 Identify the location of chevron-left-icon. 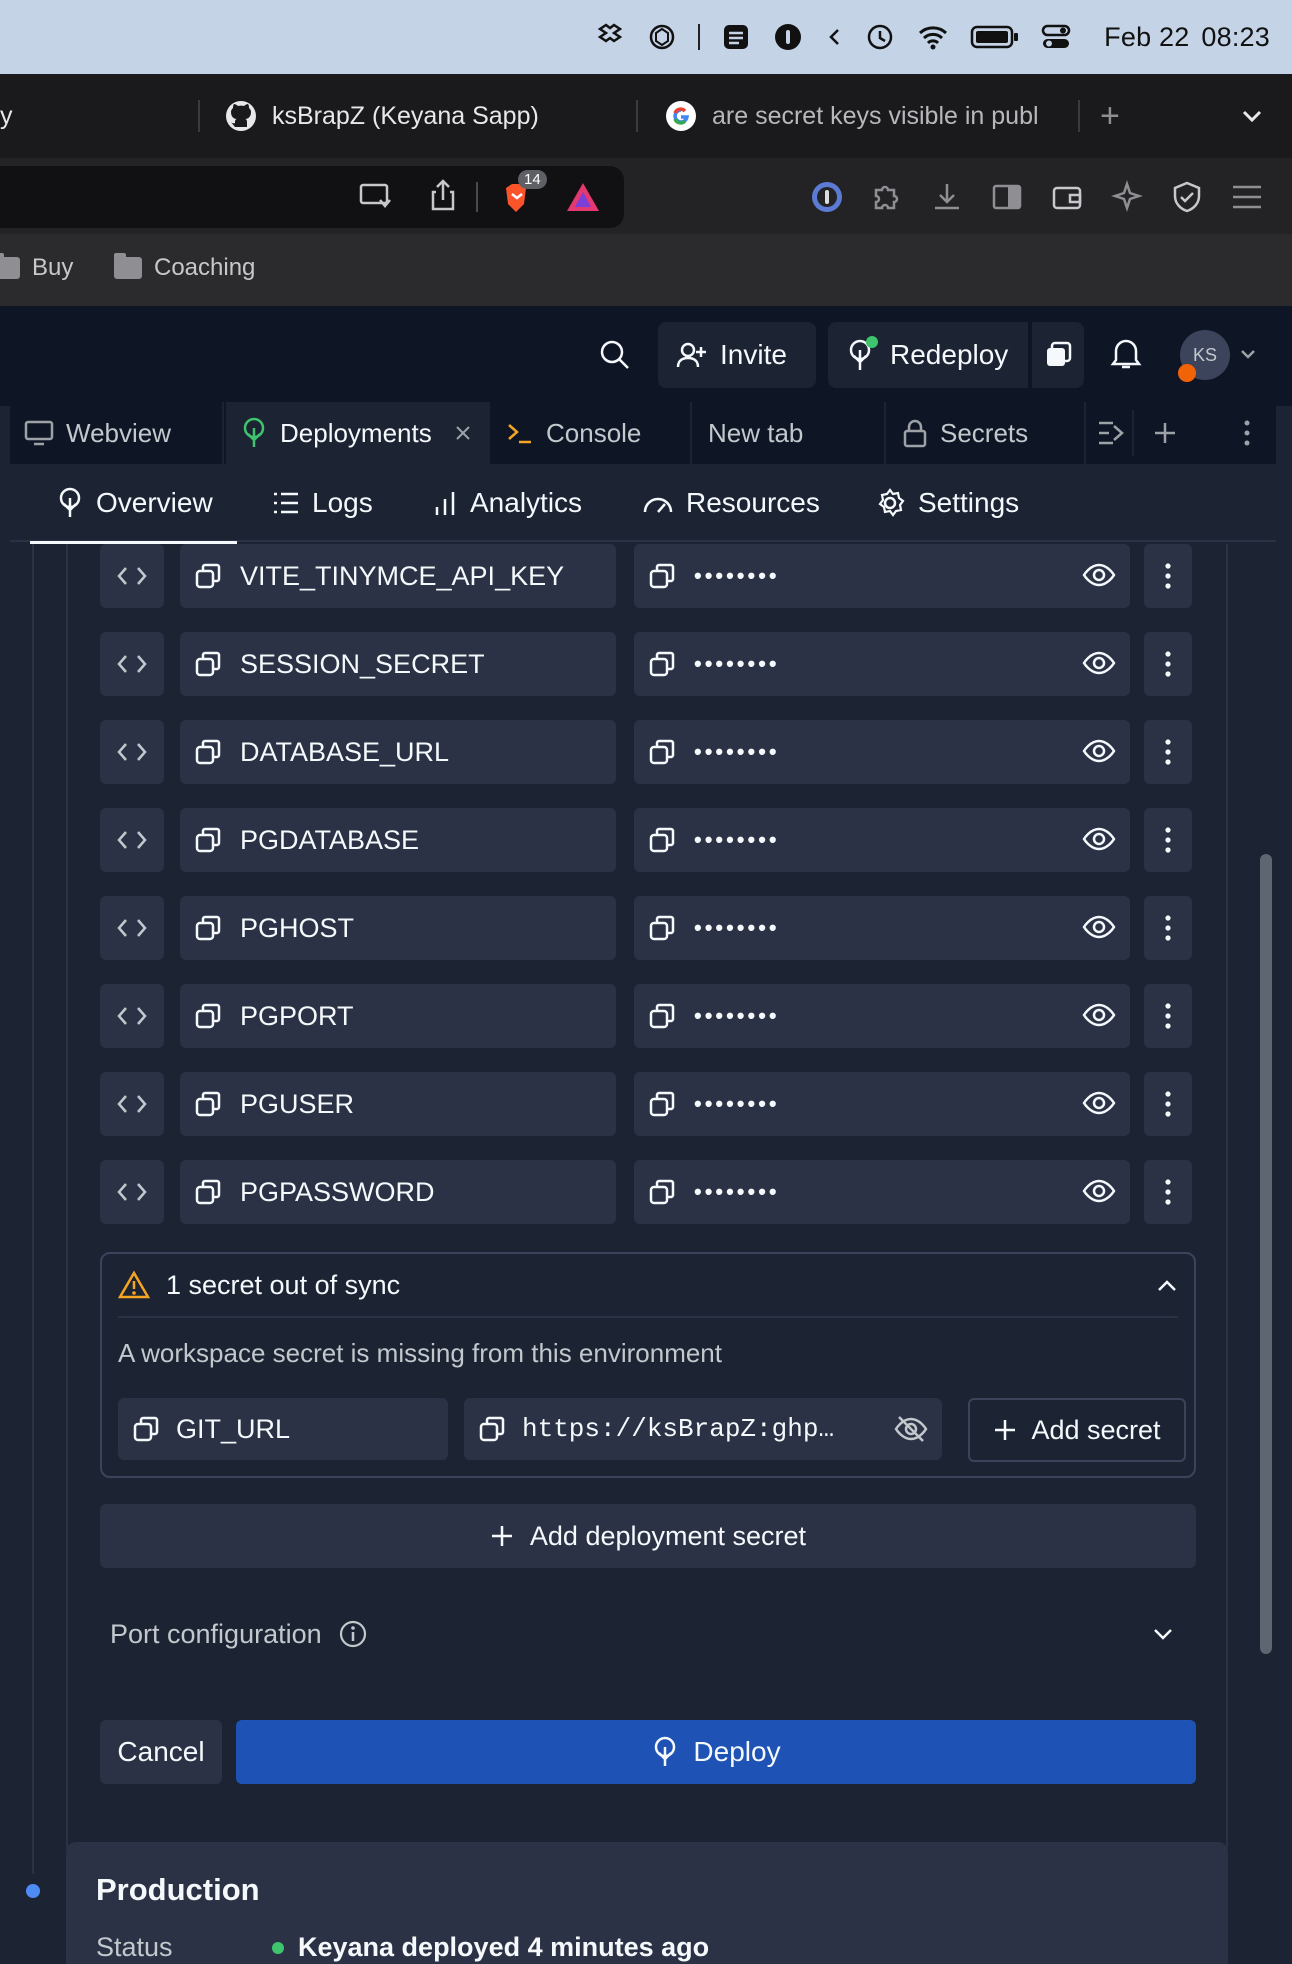
(834, 37).